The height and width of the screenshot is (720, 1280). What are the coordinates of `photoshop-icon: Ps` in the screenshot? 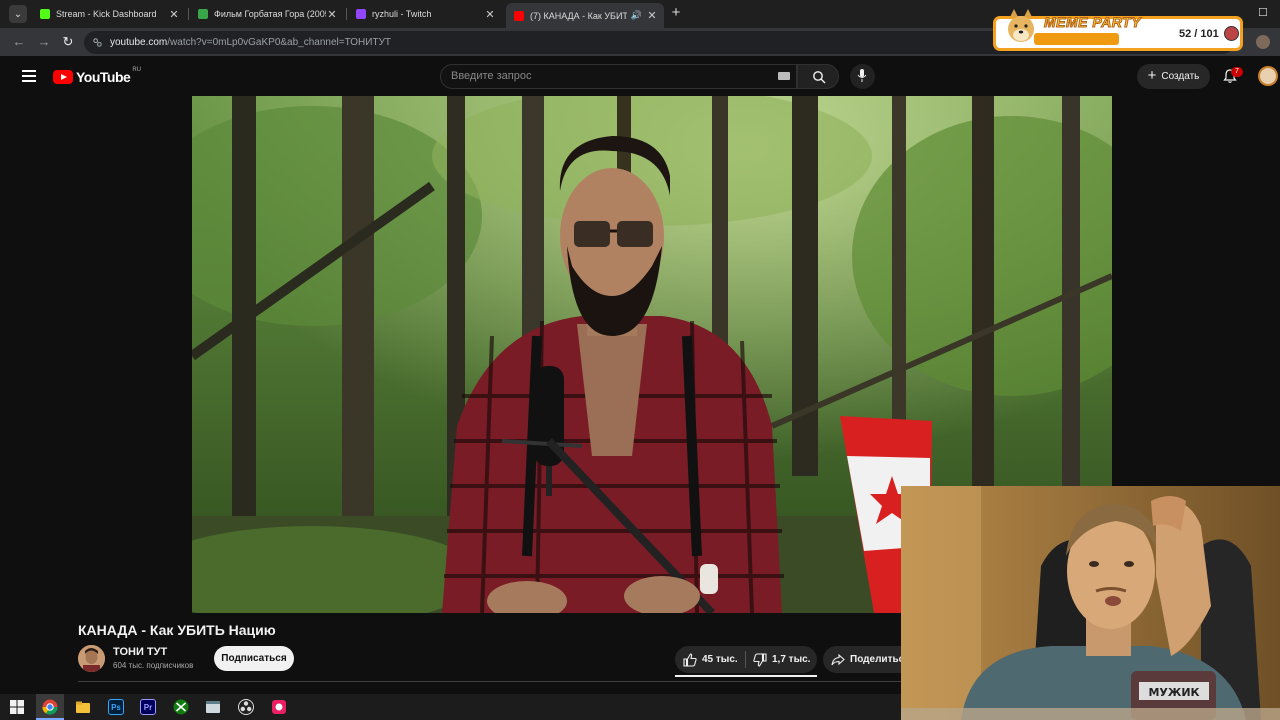 It's located at (116, 707).